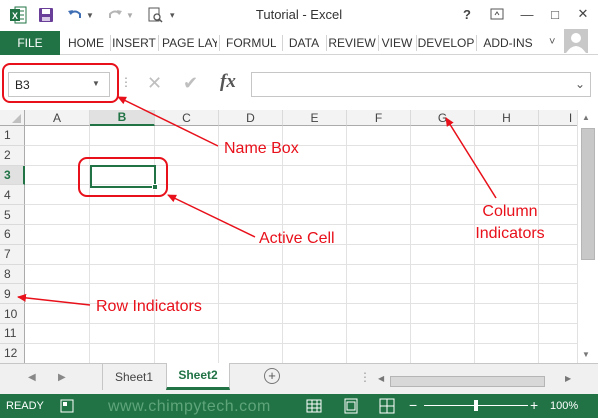 The height and width of the screenshot is (418, 598). I want to click on name-box-dropdown-icon: ▼, so click(96, 83).